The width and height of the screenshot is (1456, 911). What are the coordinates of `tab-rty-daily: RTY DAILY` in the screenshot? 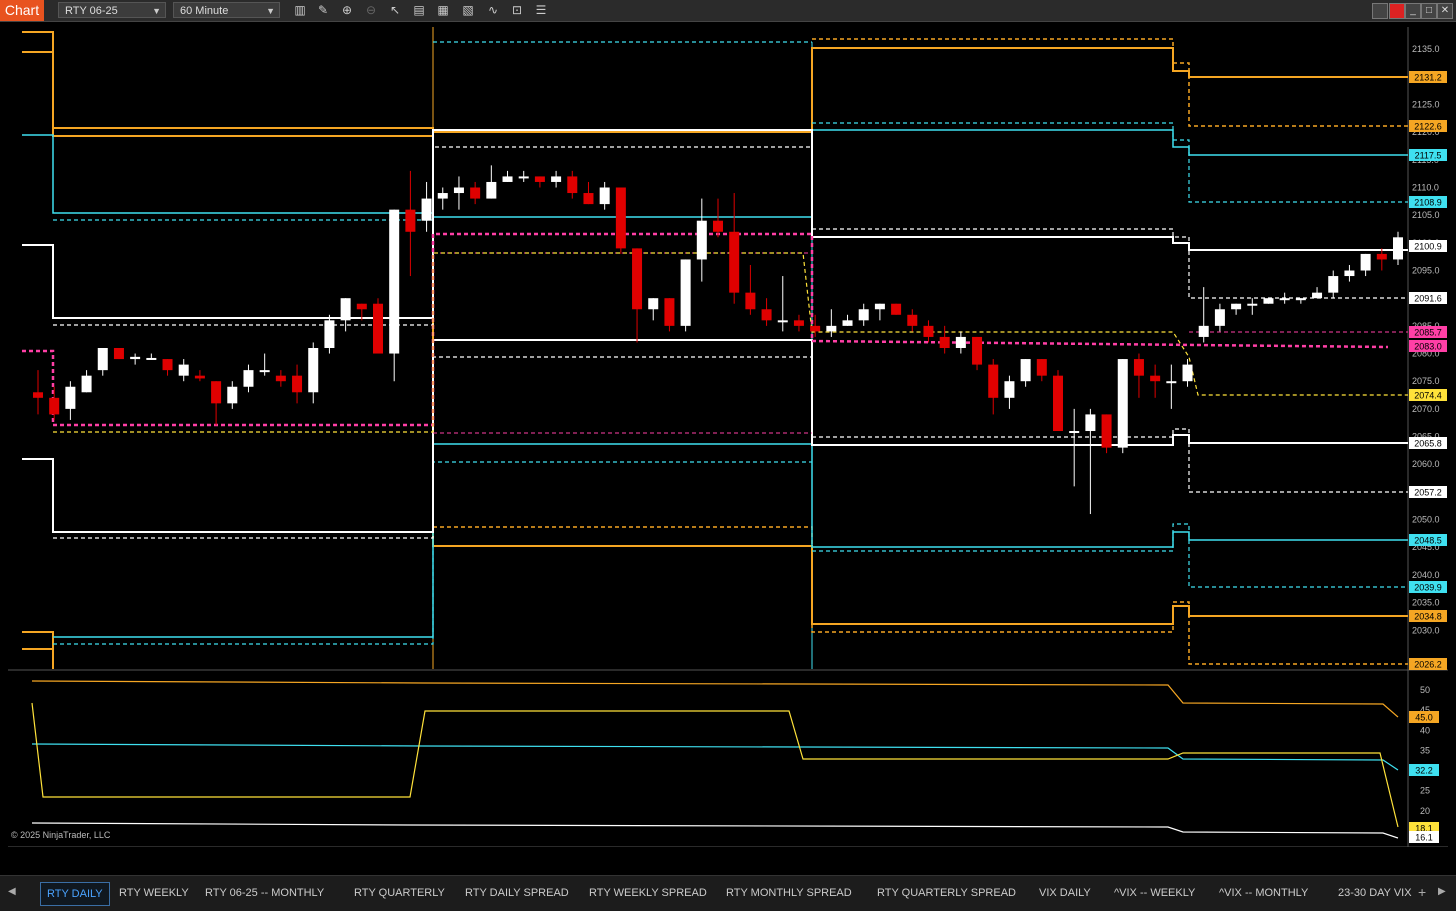 It's located at (75, 894).